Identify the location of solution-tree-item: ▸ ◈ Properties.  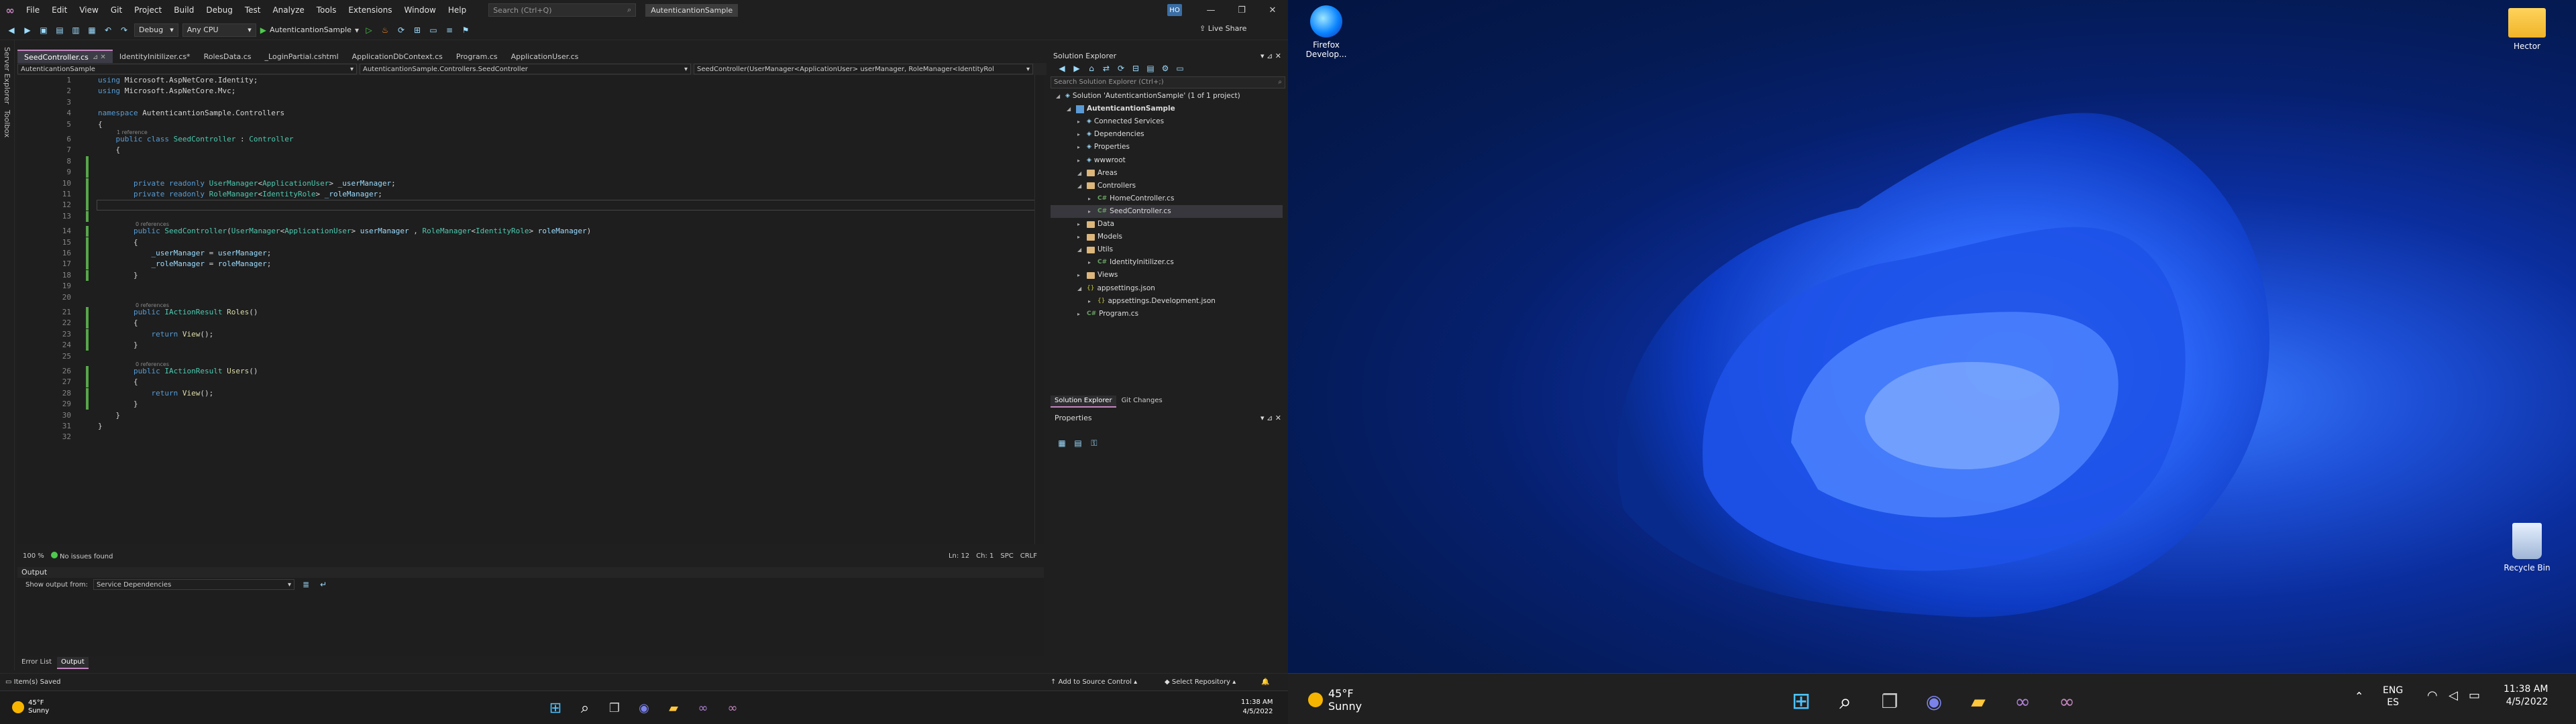
(1167, 147).